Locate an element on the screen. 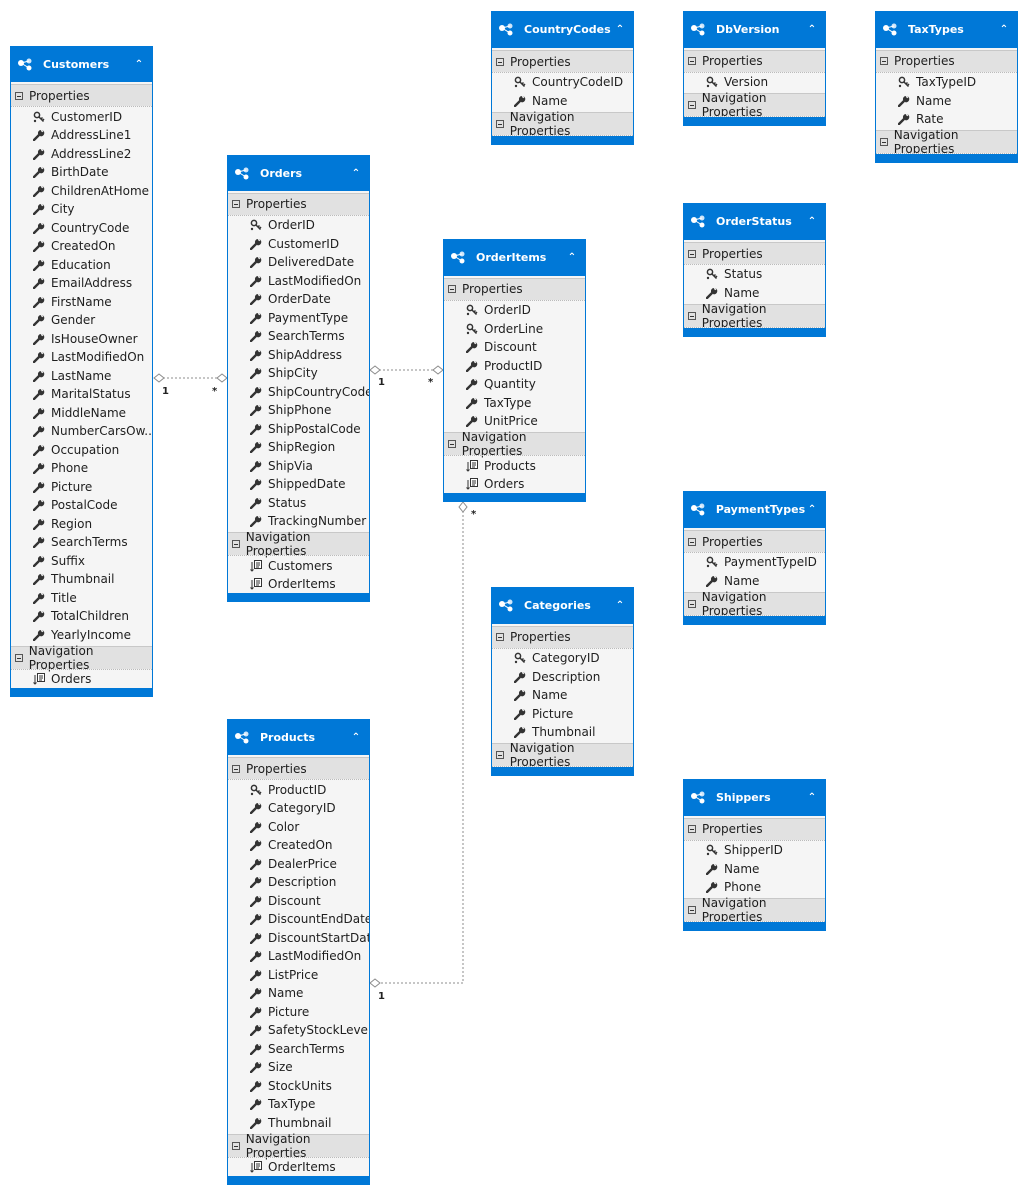 The image size is (1027, 1194). property-row: SafetyStockLevel is located at coordinates (298, 1030).